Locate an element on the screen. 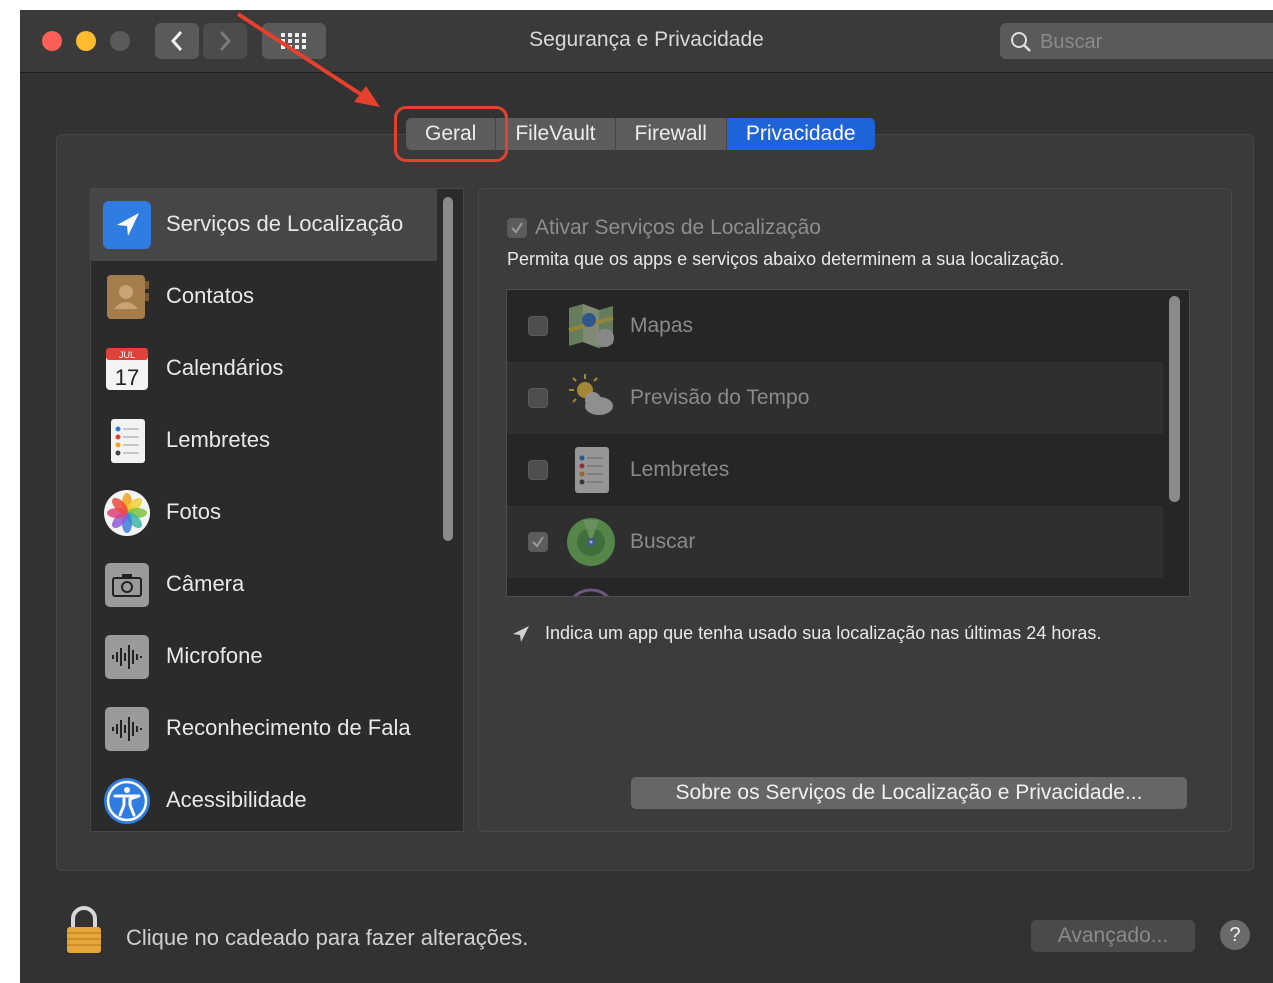  find-my-icon is located at coordinates (591, 542).